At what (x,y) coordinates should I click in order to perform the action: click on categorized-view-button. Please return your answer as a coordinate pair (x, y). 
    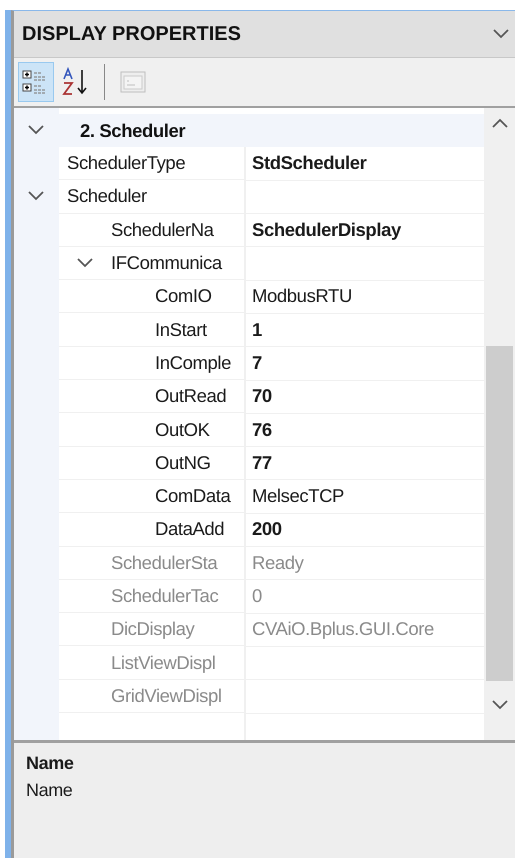
    Looking at the image, I should click on (36, 82).